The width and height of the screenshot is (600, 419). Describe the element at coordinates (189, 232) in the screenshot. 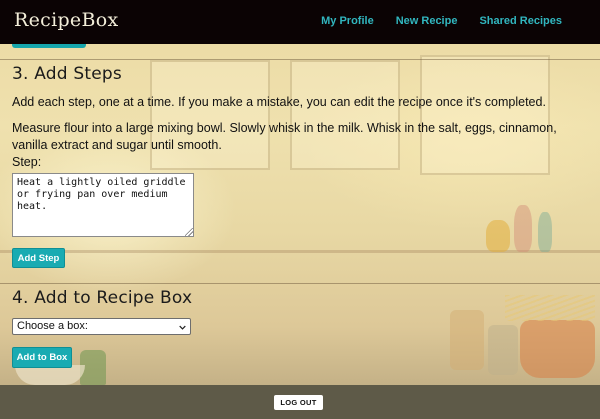

I see `textarea-resize-handle` at that location.